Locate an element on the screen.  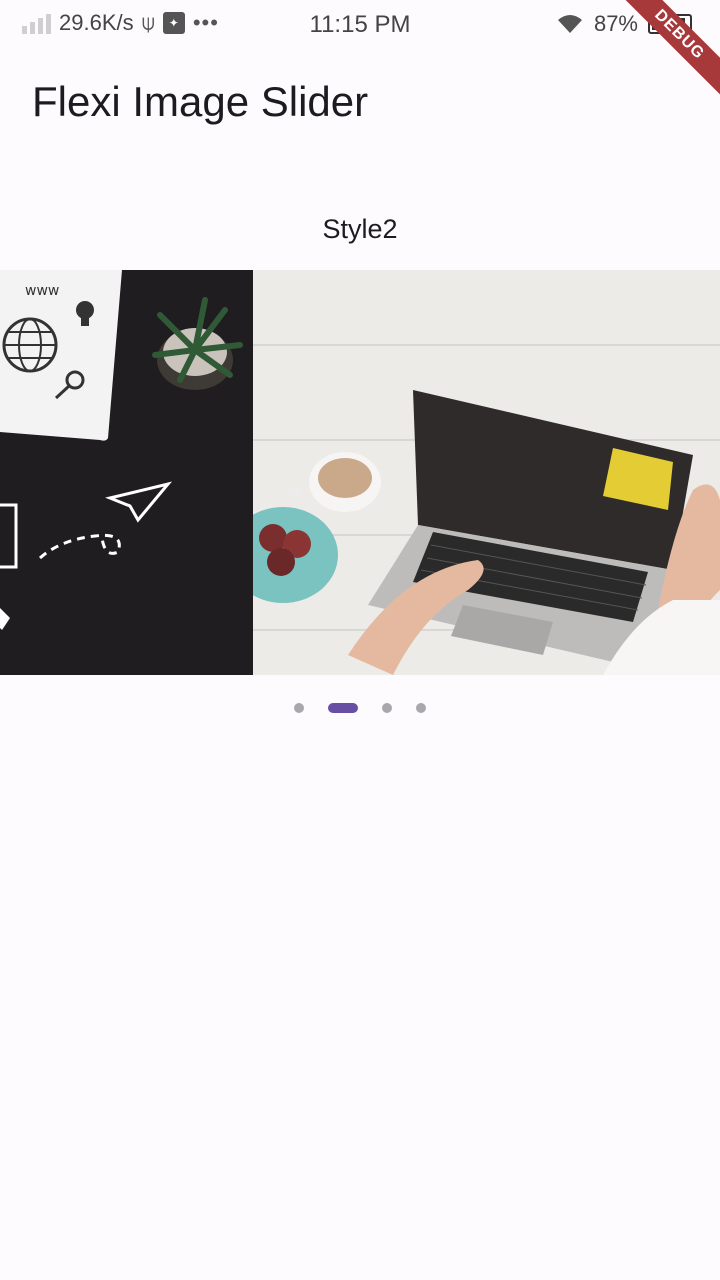
slide-image-workspace: www is located at coordinates (126, 472).